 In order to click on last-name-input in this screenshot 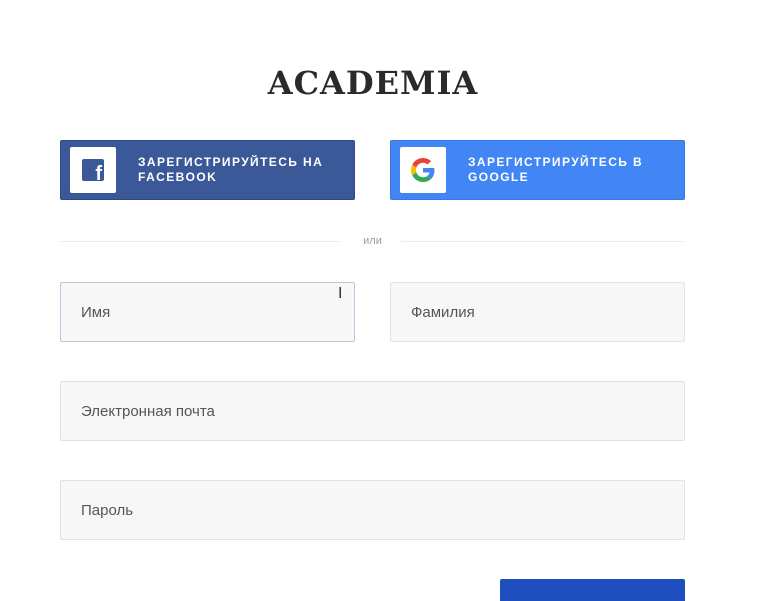, I will do `click(537, 312)`.